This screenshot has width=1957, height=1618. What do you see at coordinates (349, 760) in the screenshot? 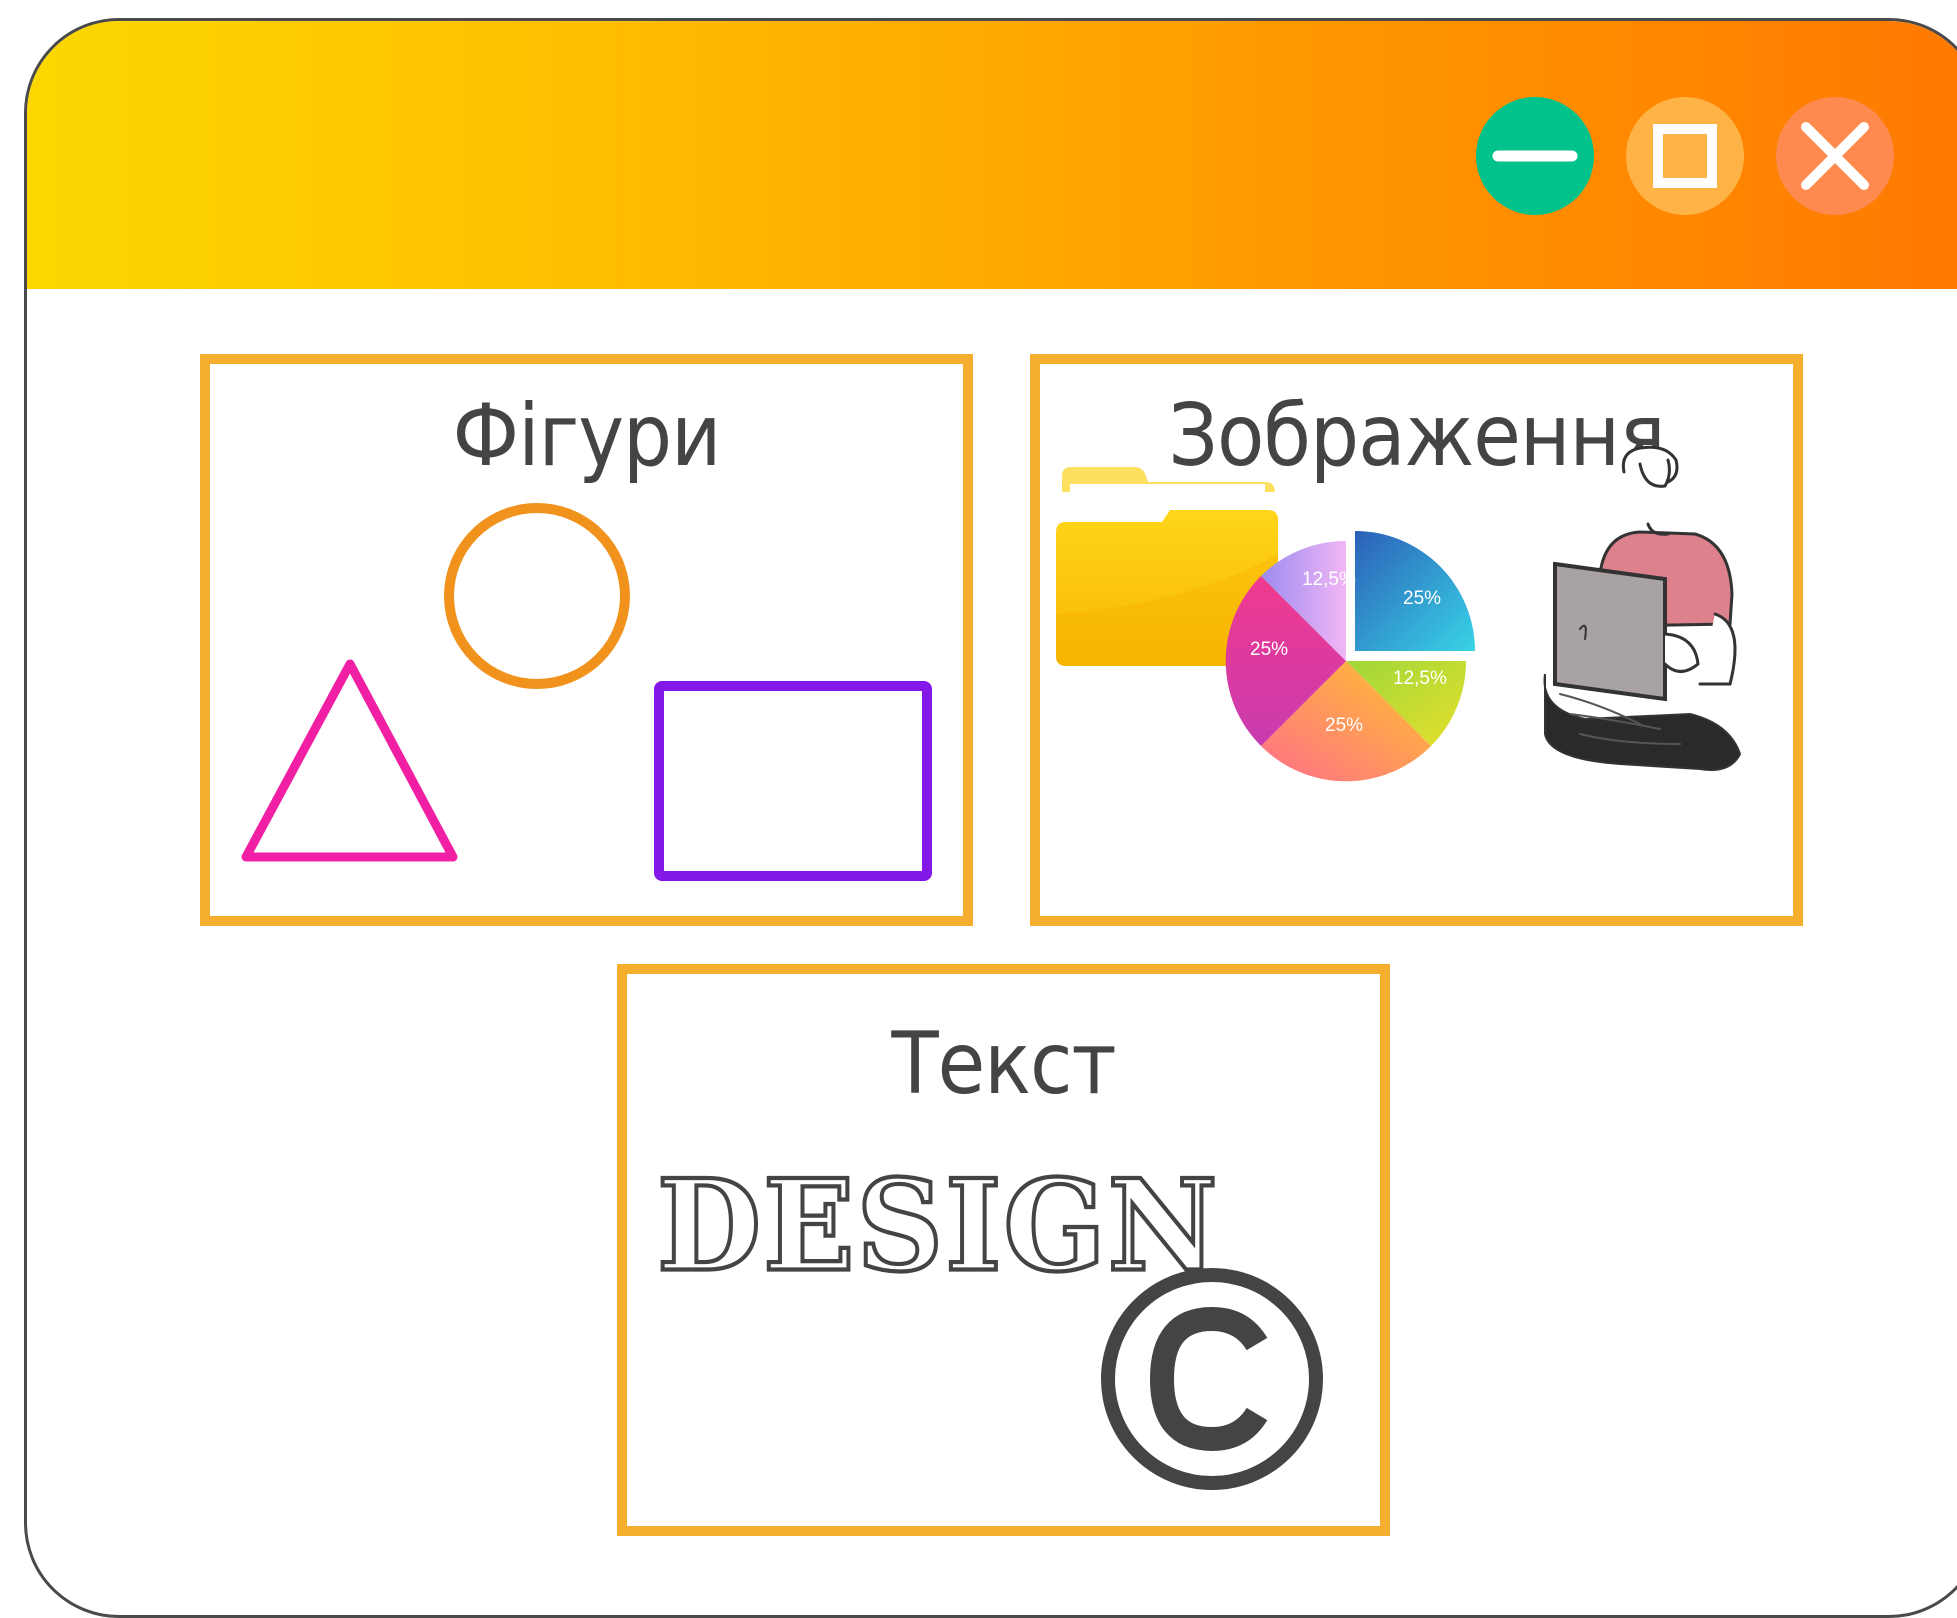
I see `triangle-icon` at bounding box center [349, 760].